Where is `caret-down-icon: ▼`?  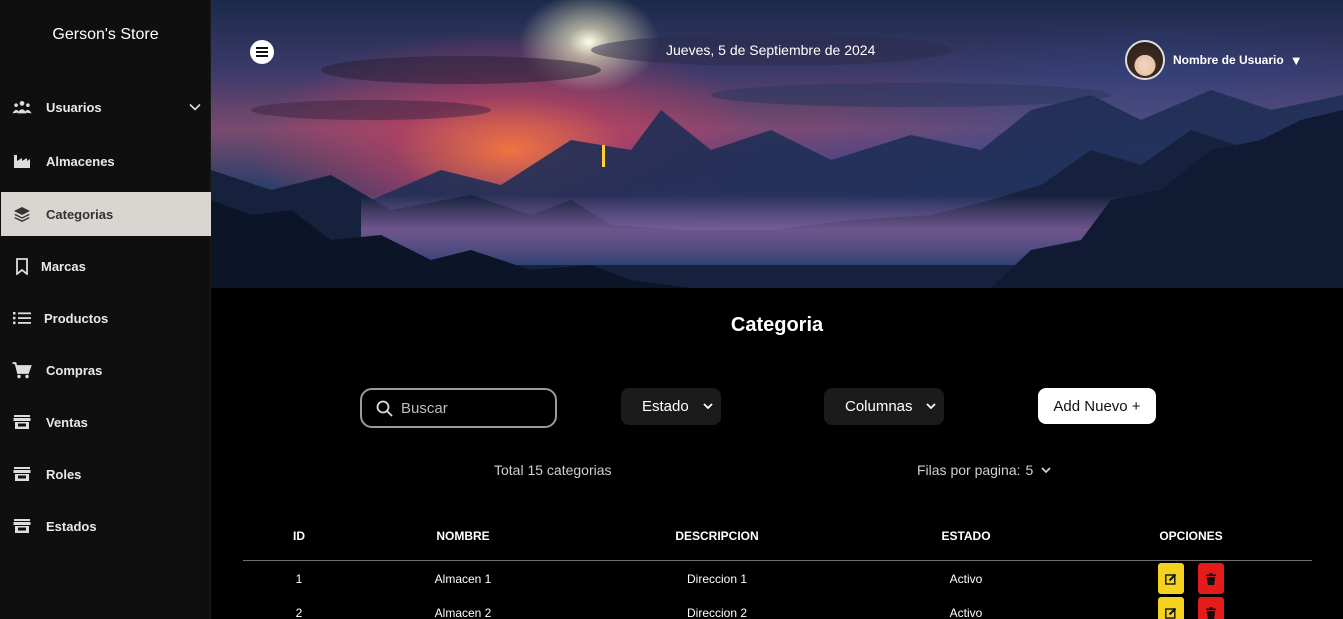
caret-down-icon: ▼ is located at coordinates (1296, 60).